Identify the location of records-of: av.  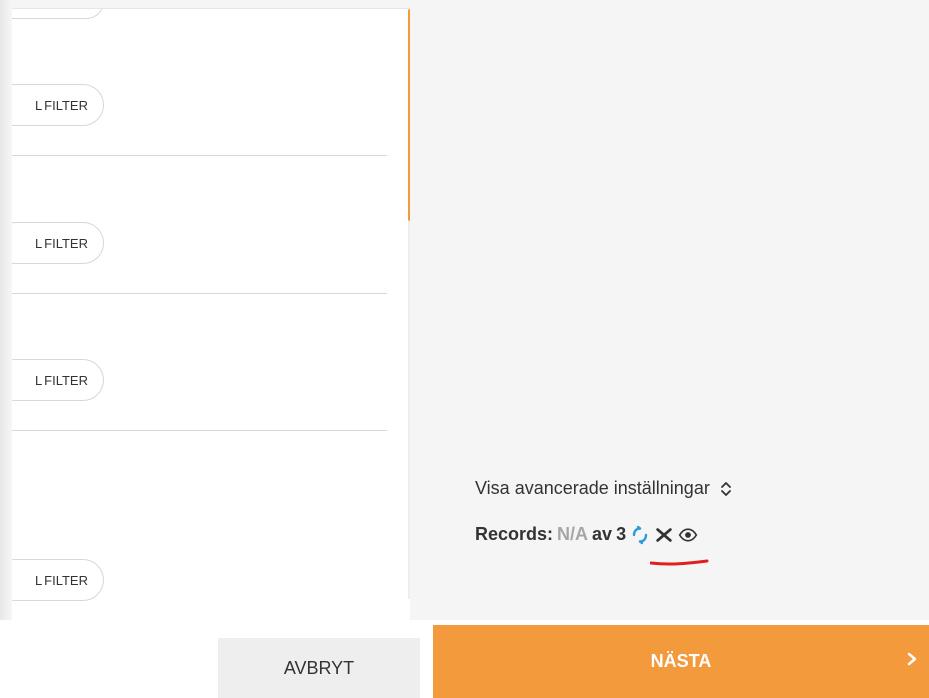
(602, 534).